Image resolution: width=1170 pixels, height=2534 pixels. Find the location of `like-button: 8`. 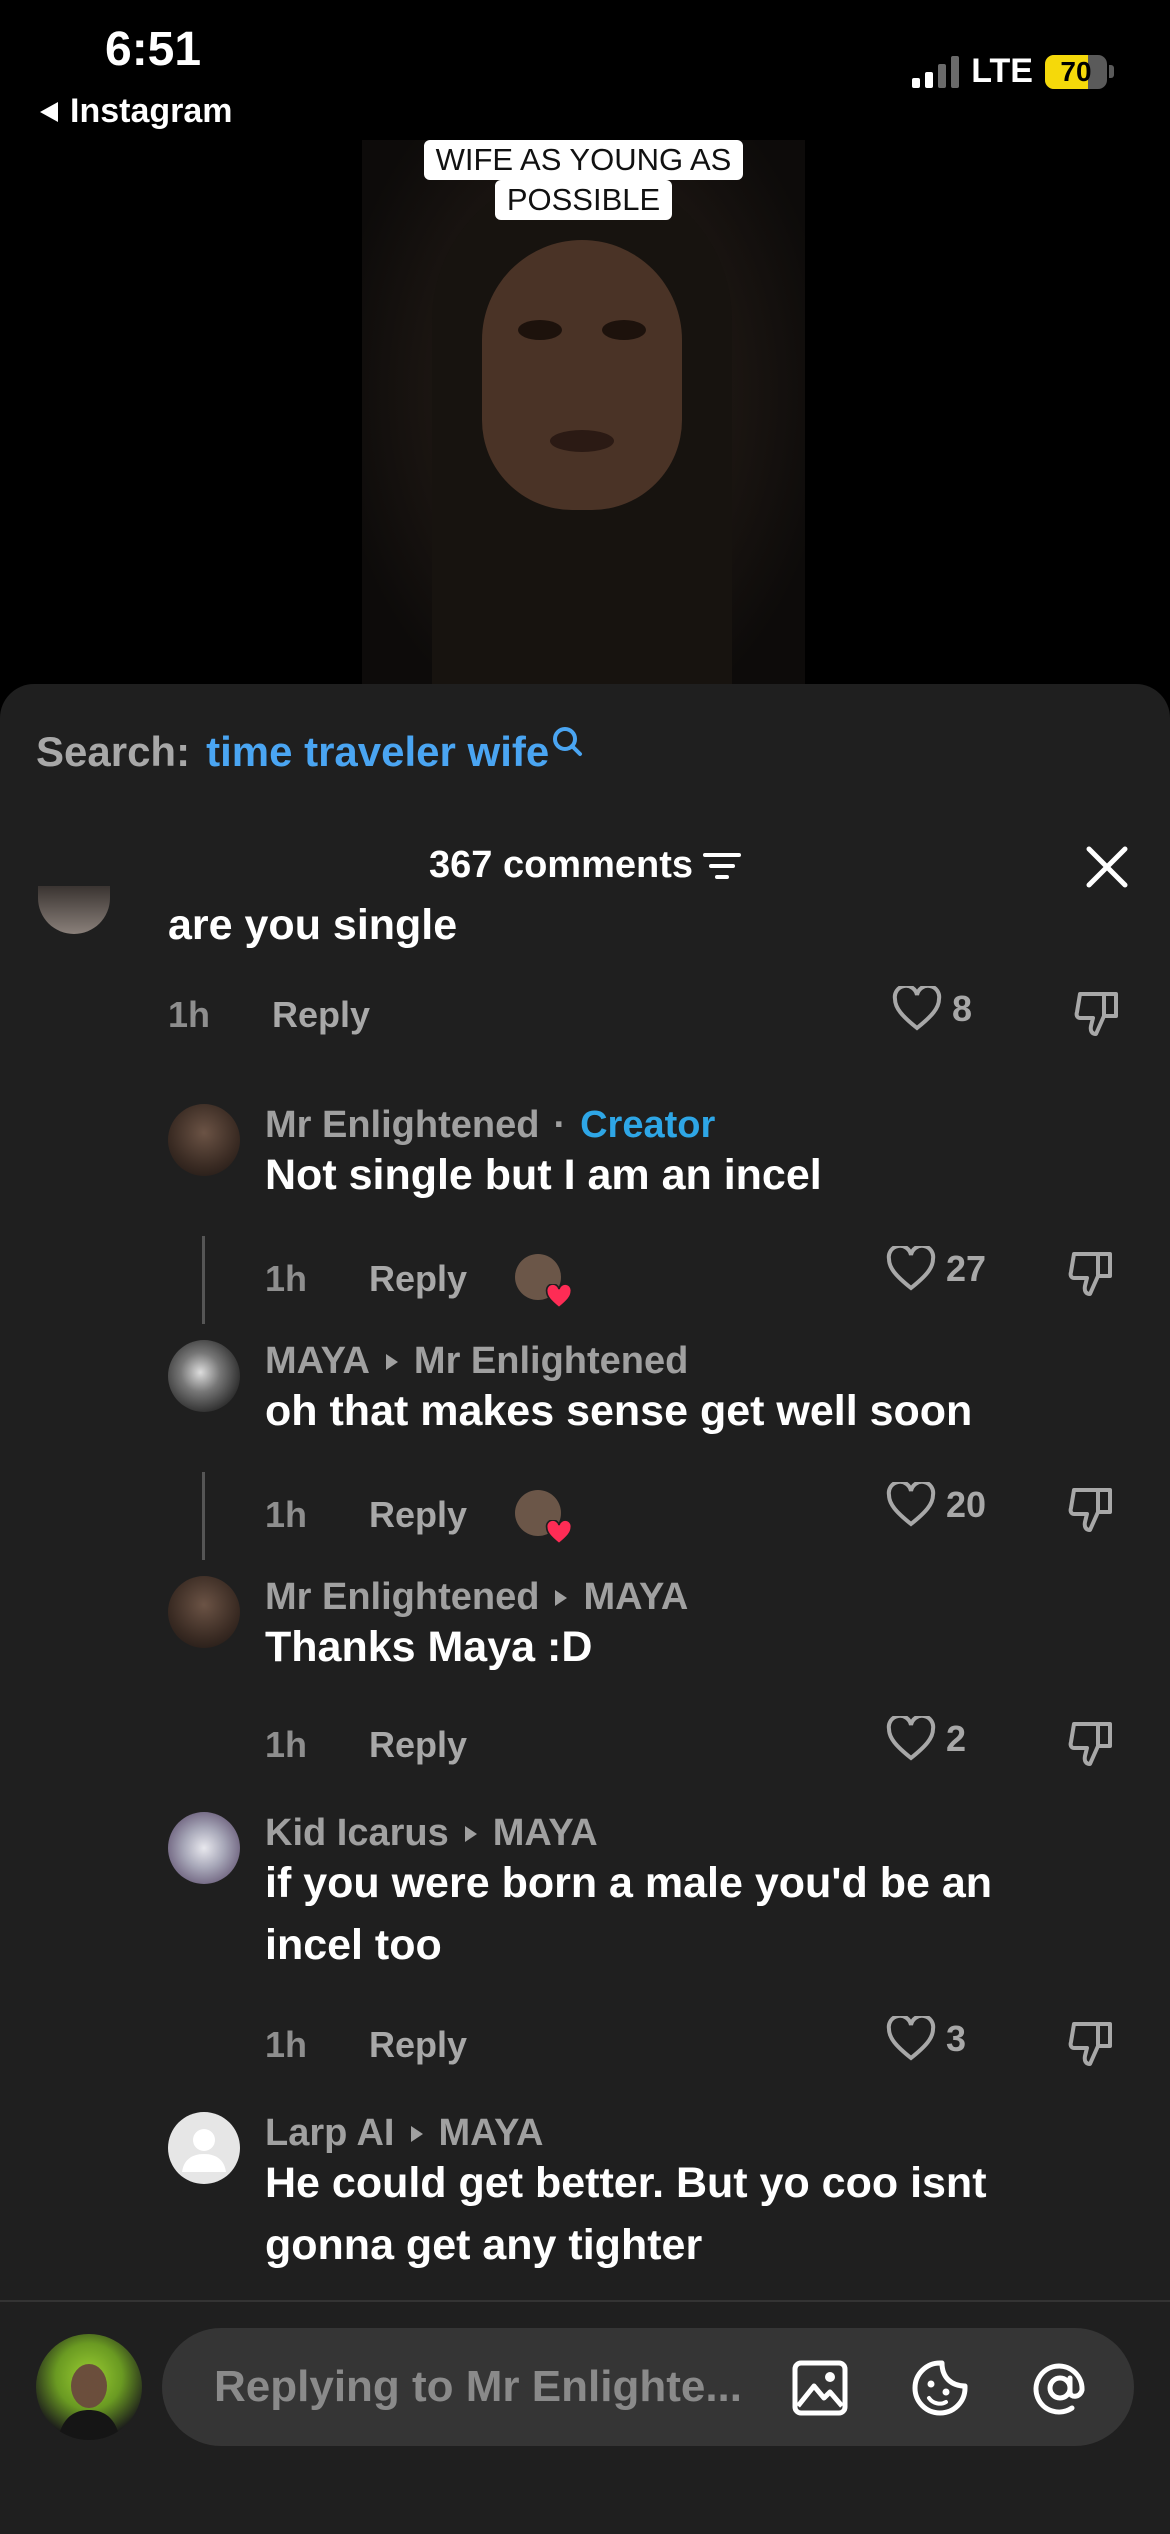

like-button: 8 is located at coordinates (932, 1009).